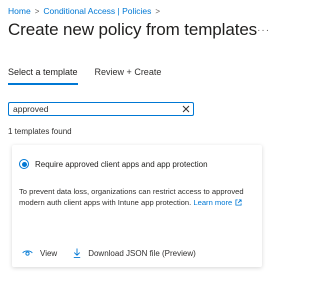 The height and width of the screenshot is (286, 320). Describe the element at coordinates (49, 253) in the screenshot. I see `view-label: View` at that location.